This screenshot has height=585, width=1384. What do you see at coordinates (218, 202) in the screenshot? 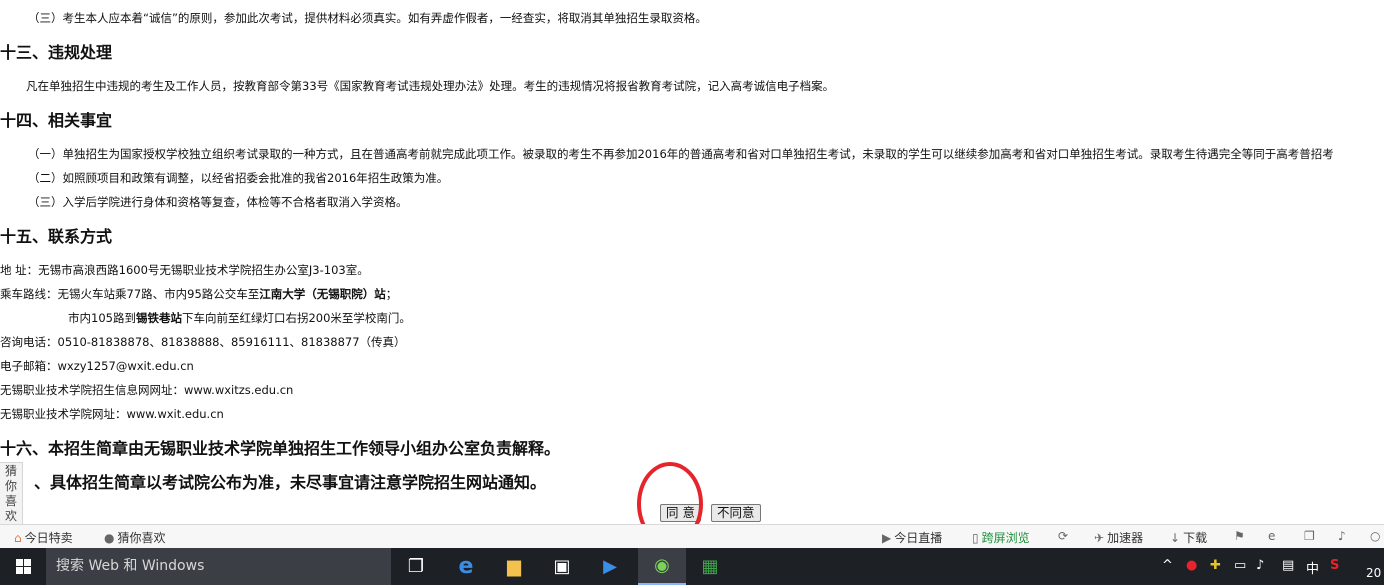
I see `doc-line-matters-3: （三）入学后学院进行身体和资格等复查，体检等不合格者取消入学资格。` at bounding box center [218, 202].